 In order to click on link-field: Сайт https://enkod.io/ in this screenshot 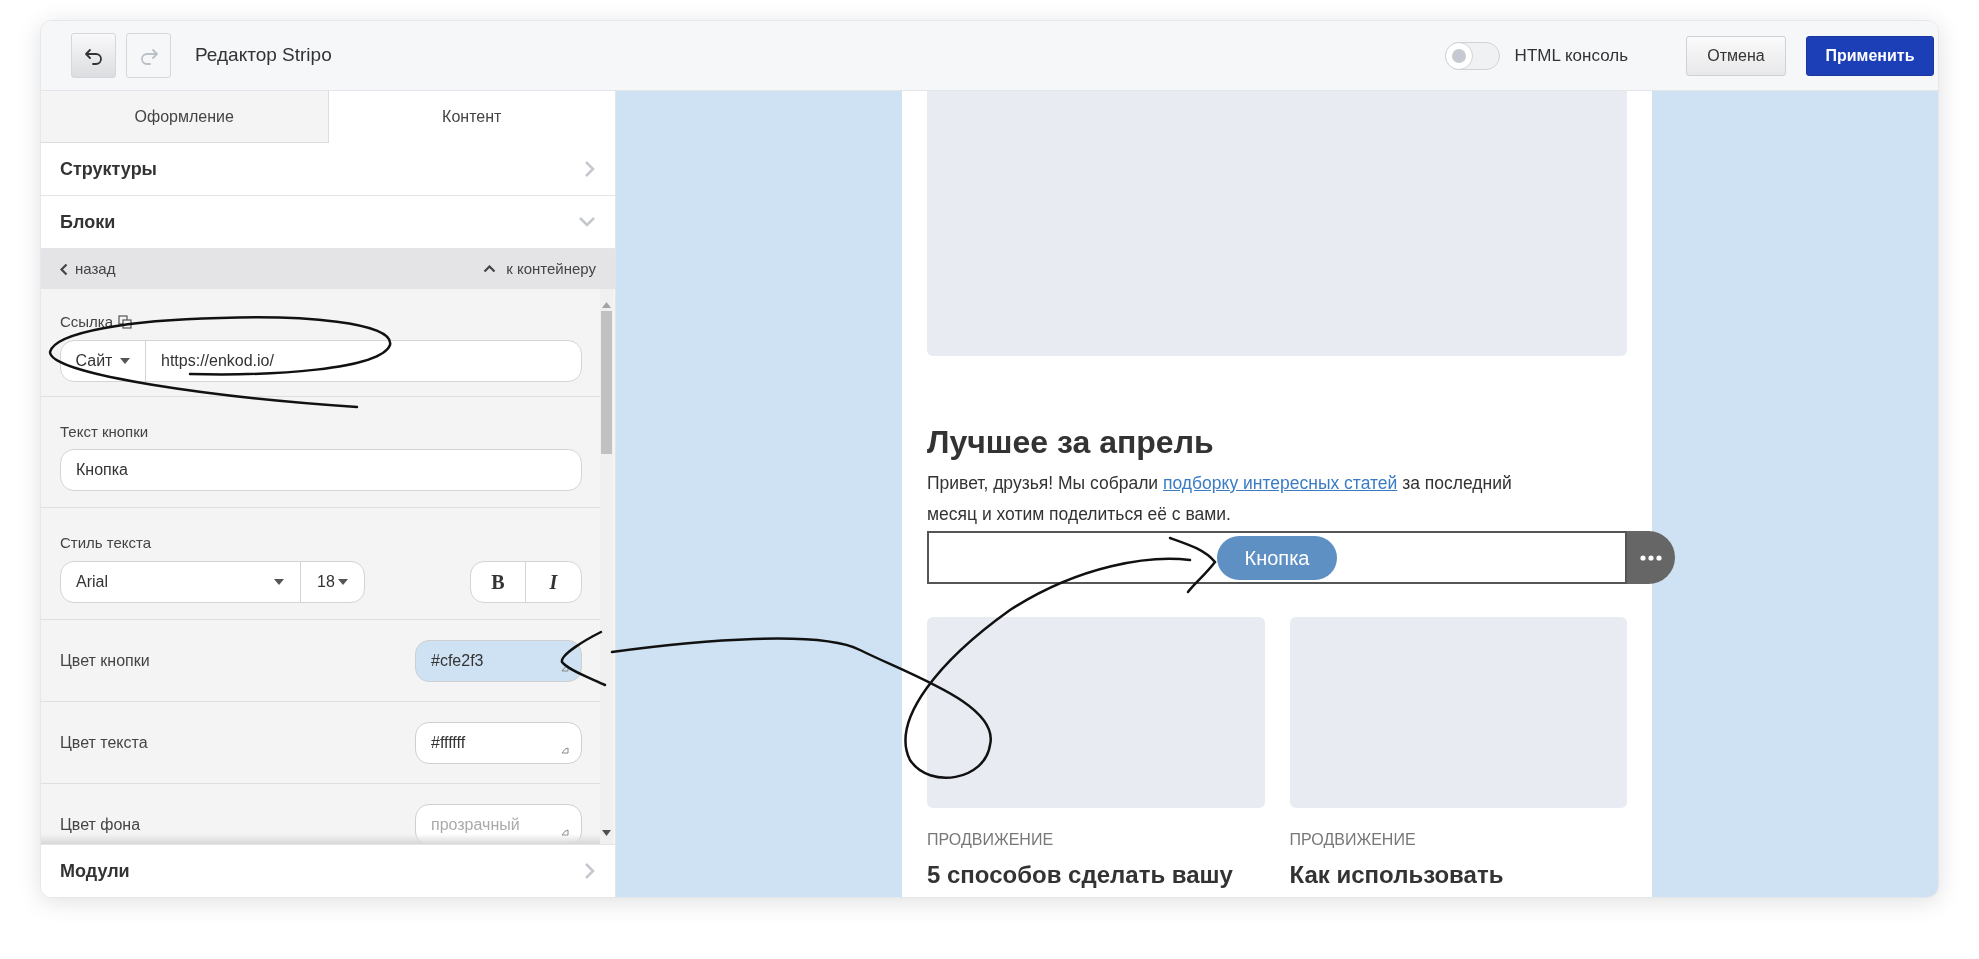, I will do `click(321, 360)`.